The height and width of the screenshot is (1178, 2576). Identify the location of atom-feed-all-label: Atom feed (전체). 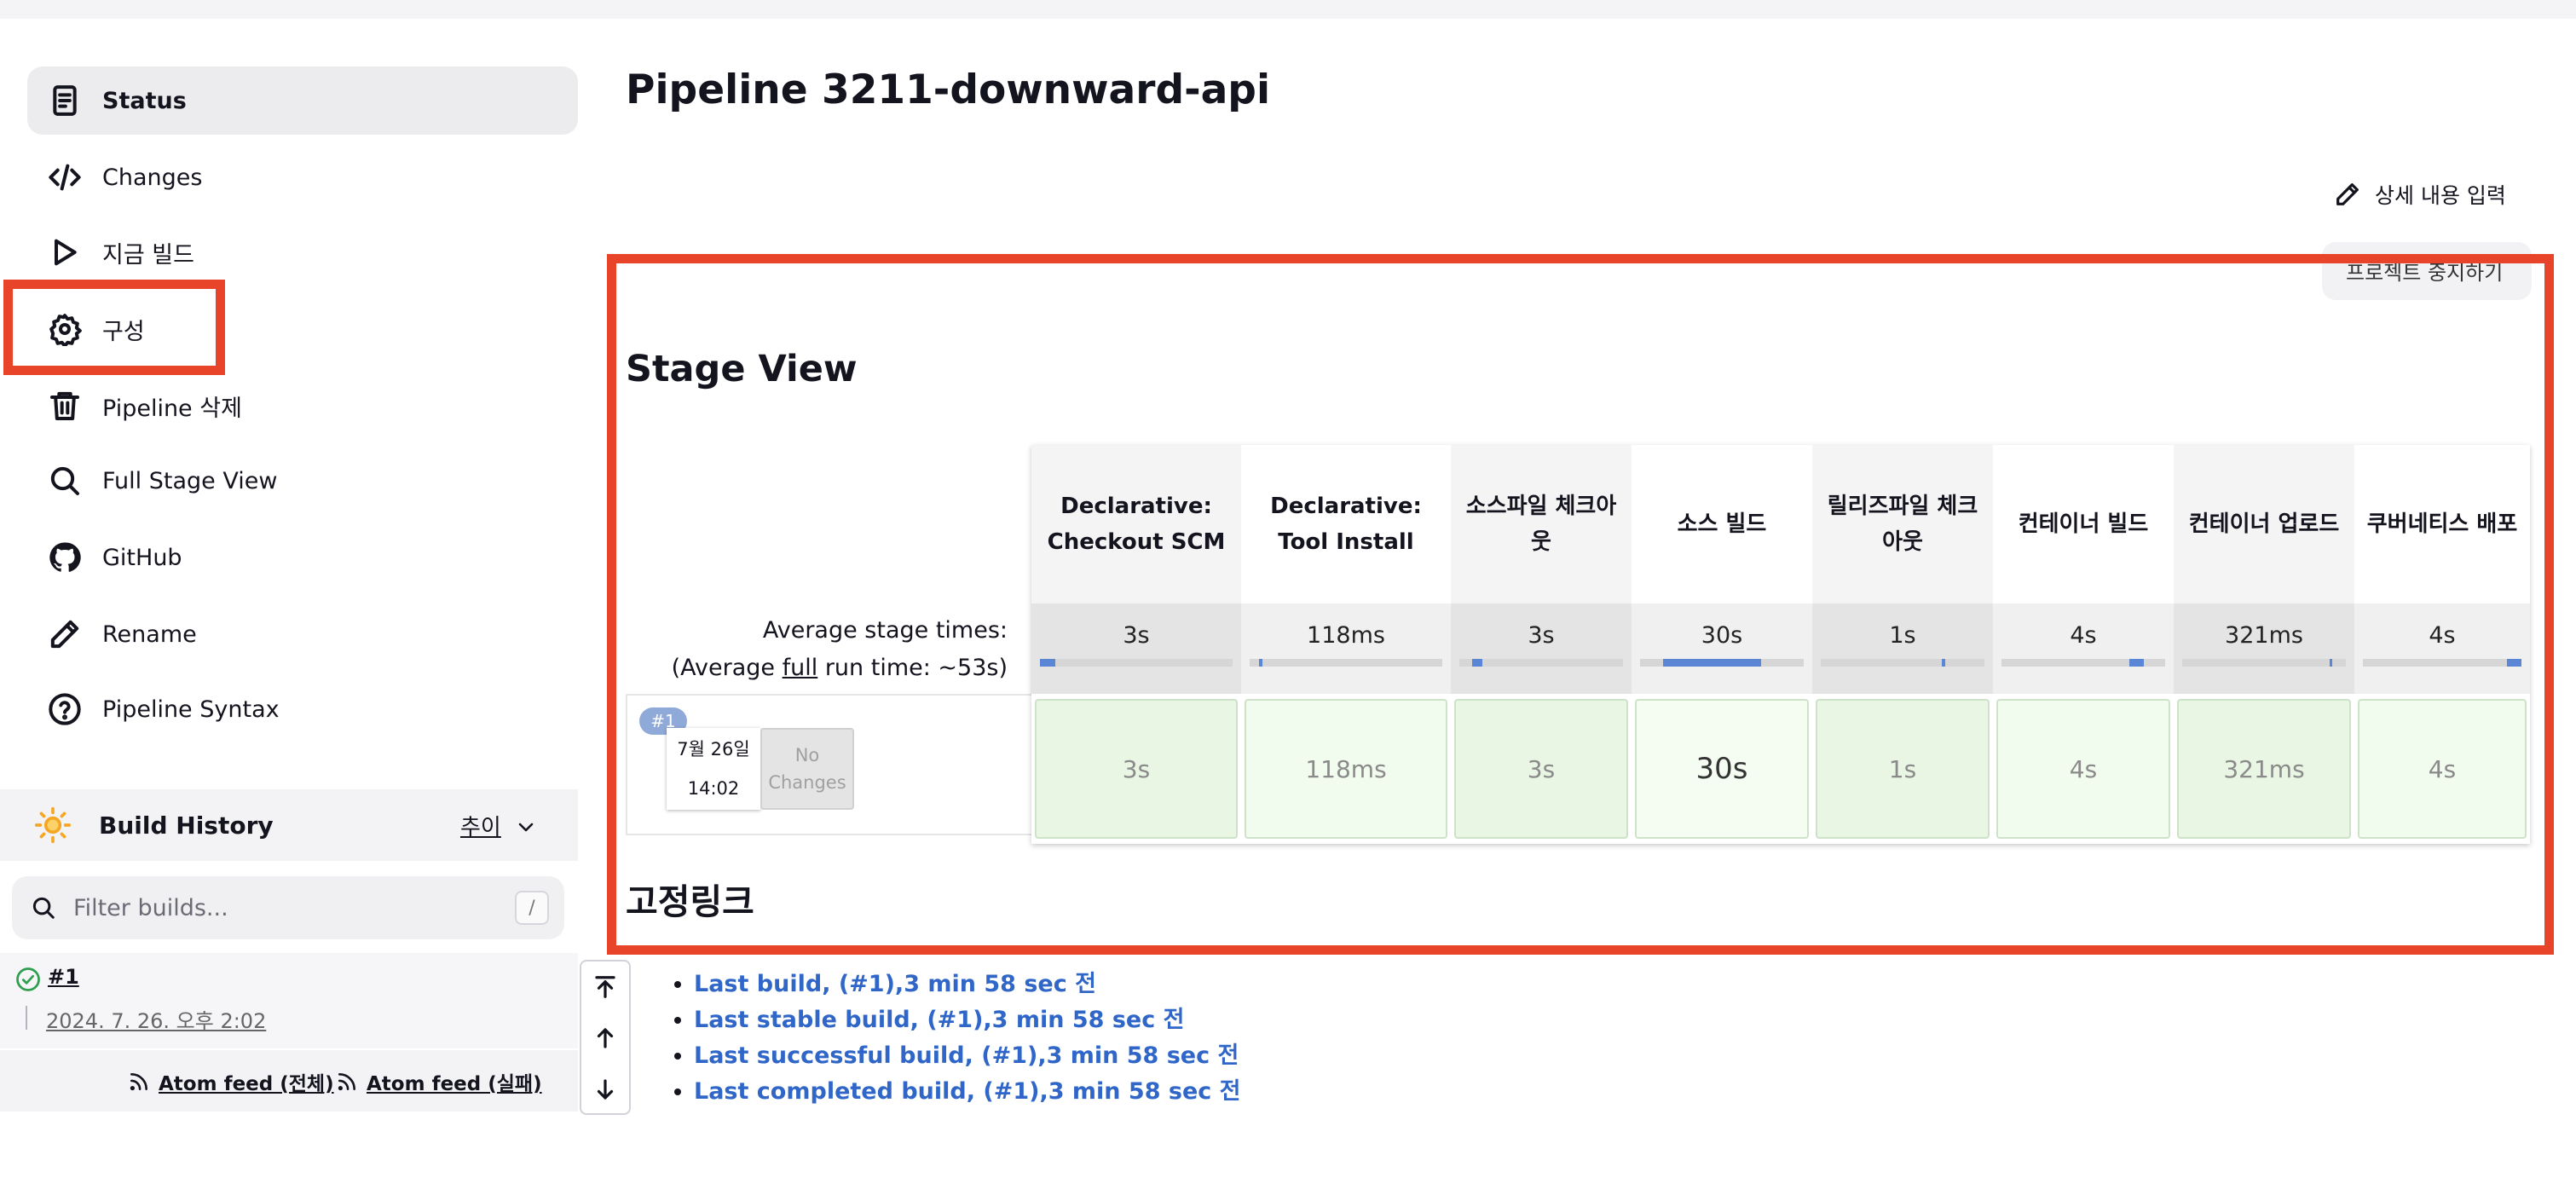
(246, 1084).